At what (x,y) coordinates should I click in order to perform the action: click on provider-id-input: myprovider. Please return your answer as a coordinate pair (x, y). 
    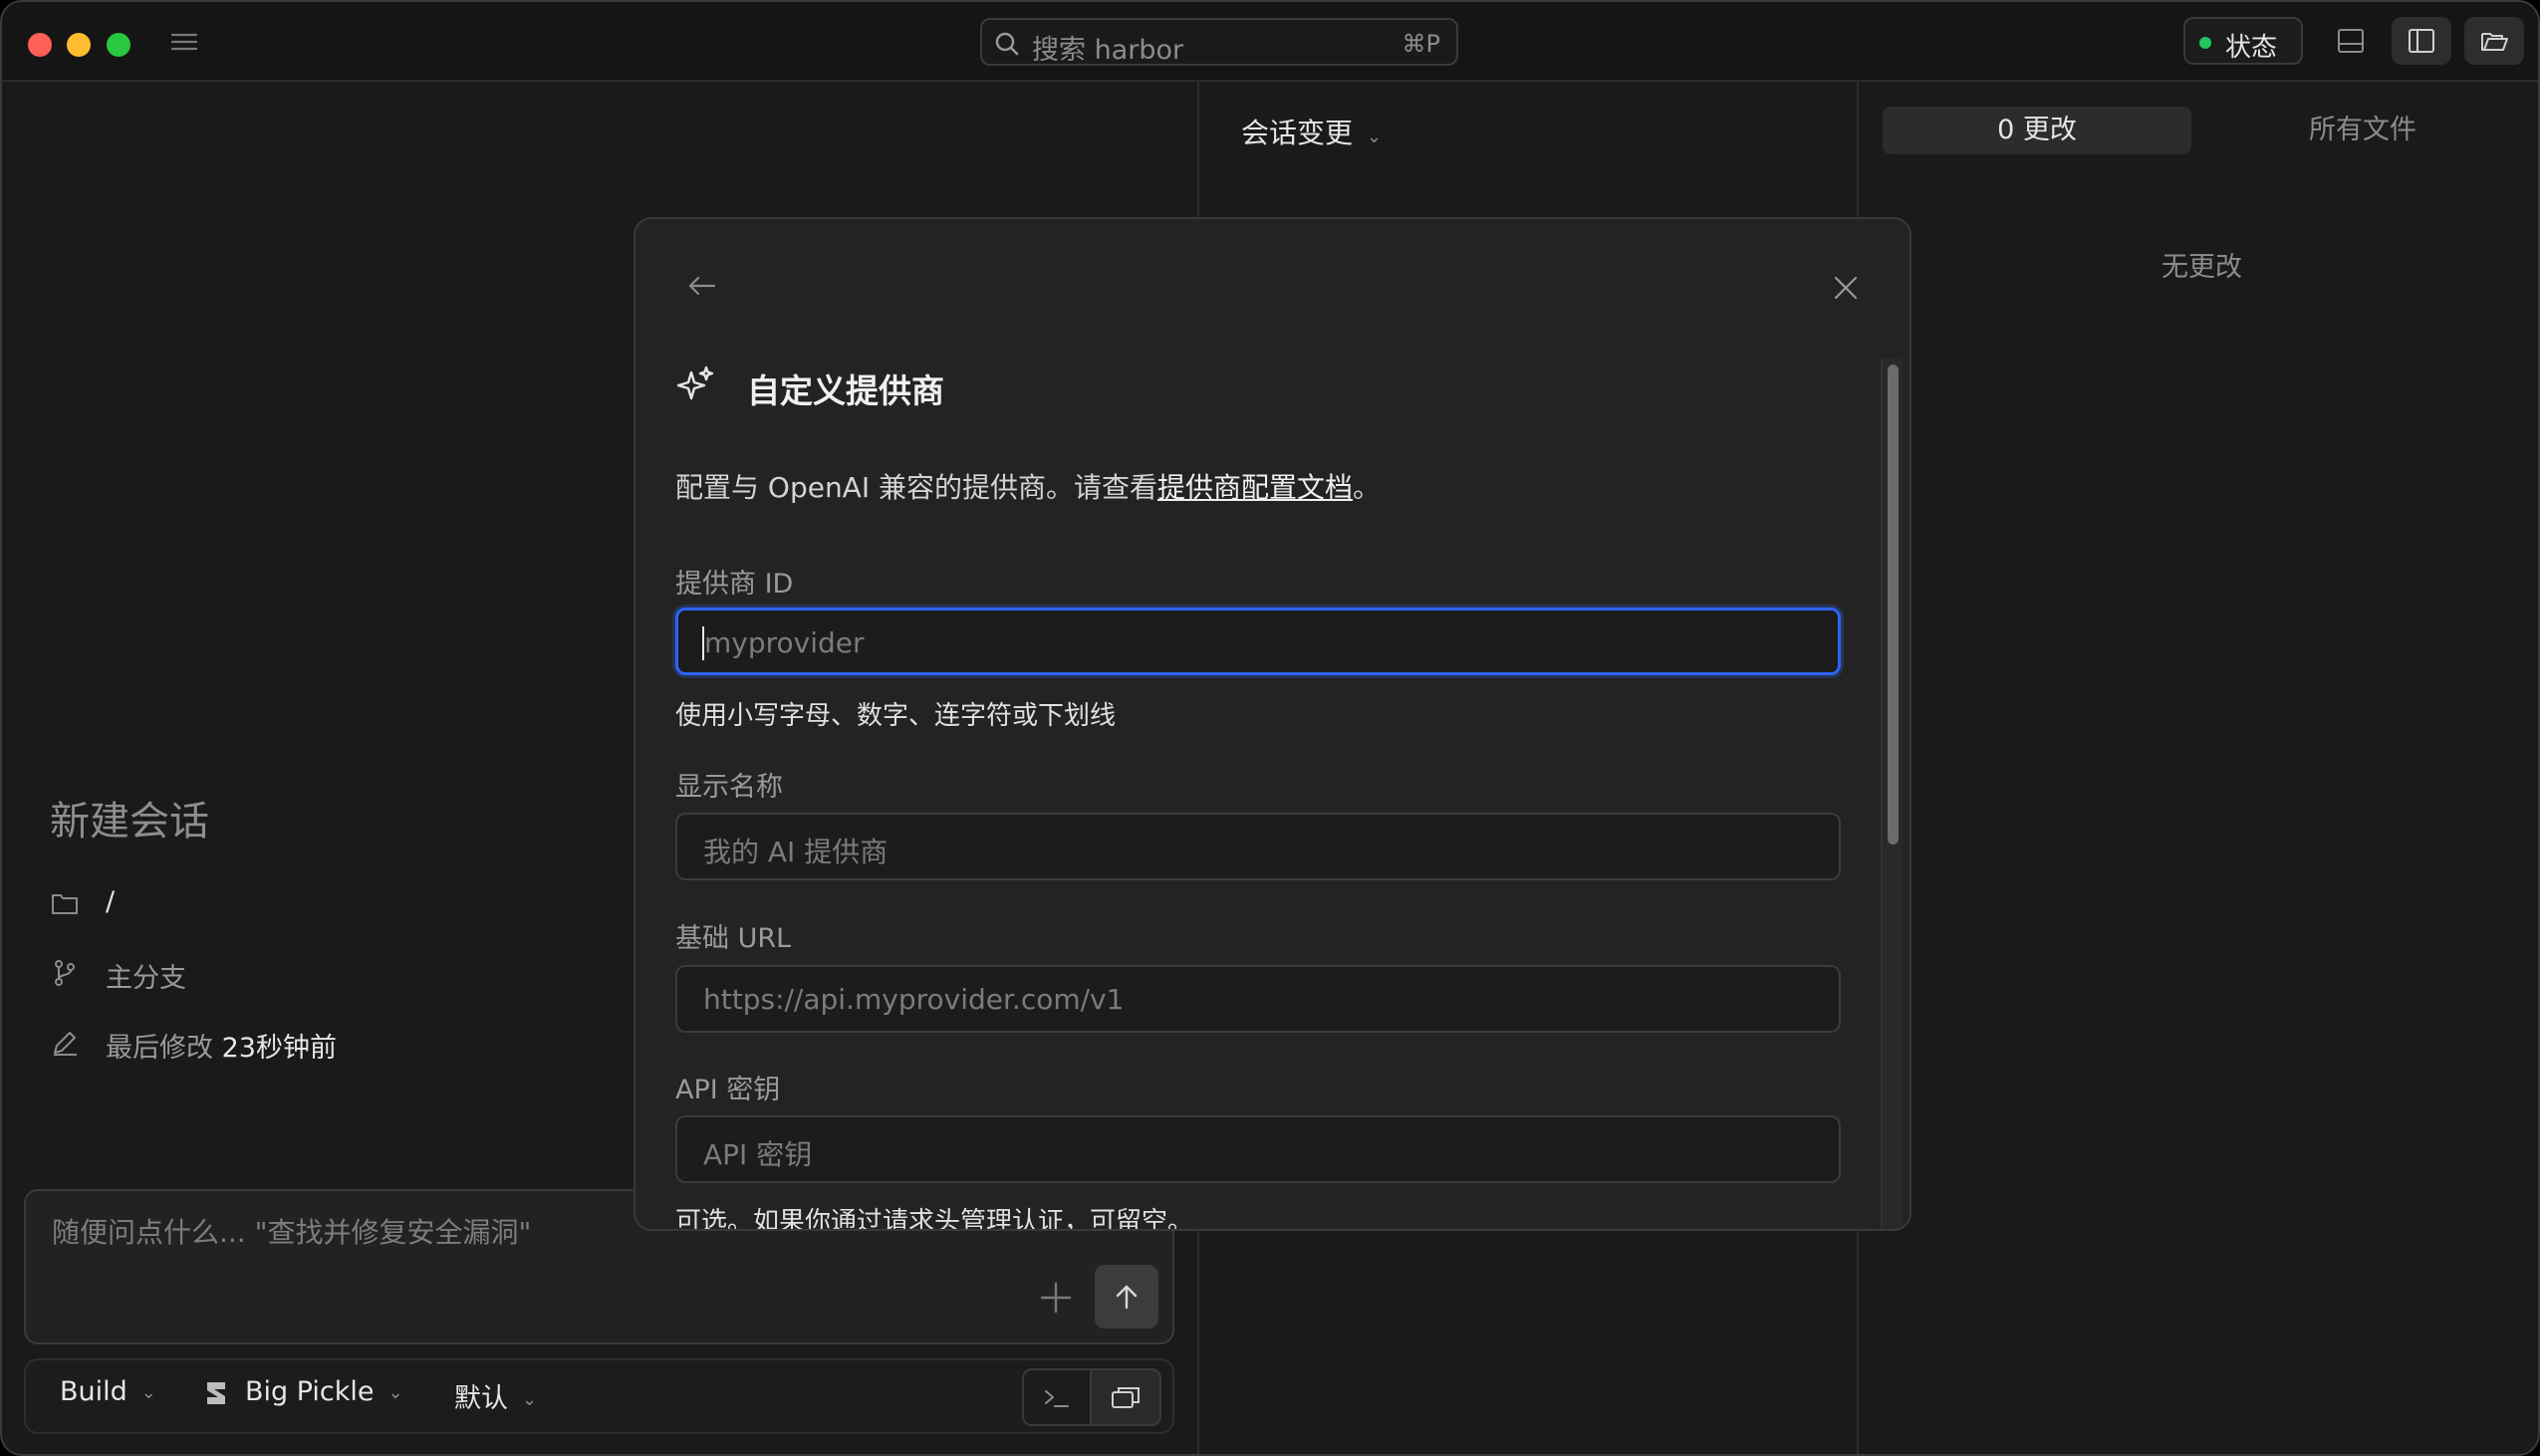
    Looking at the image, I should click on (1258, 641).